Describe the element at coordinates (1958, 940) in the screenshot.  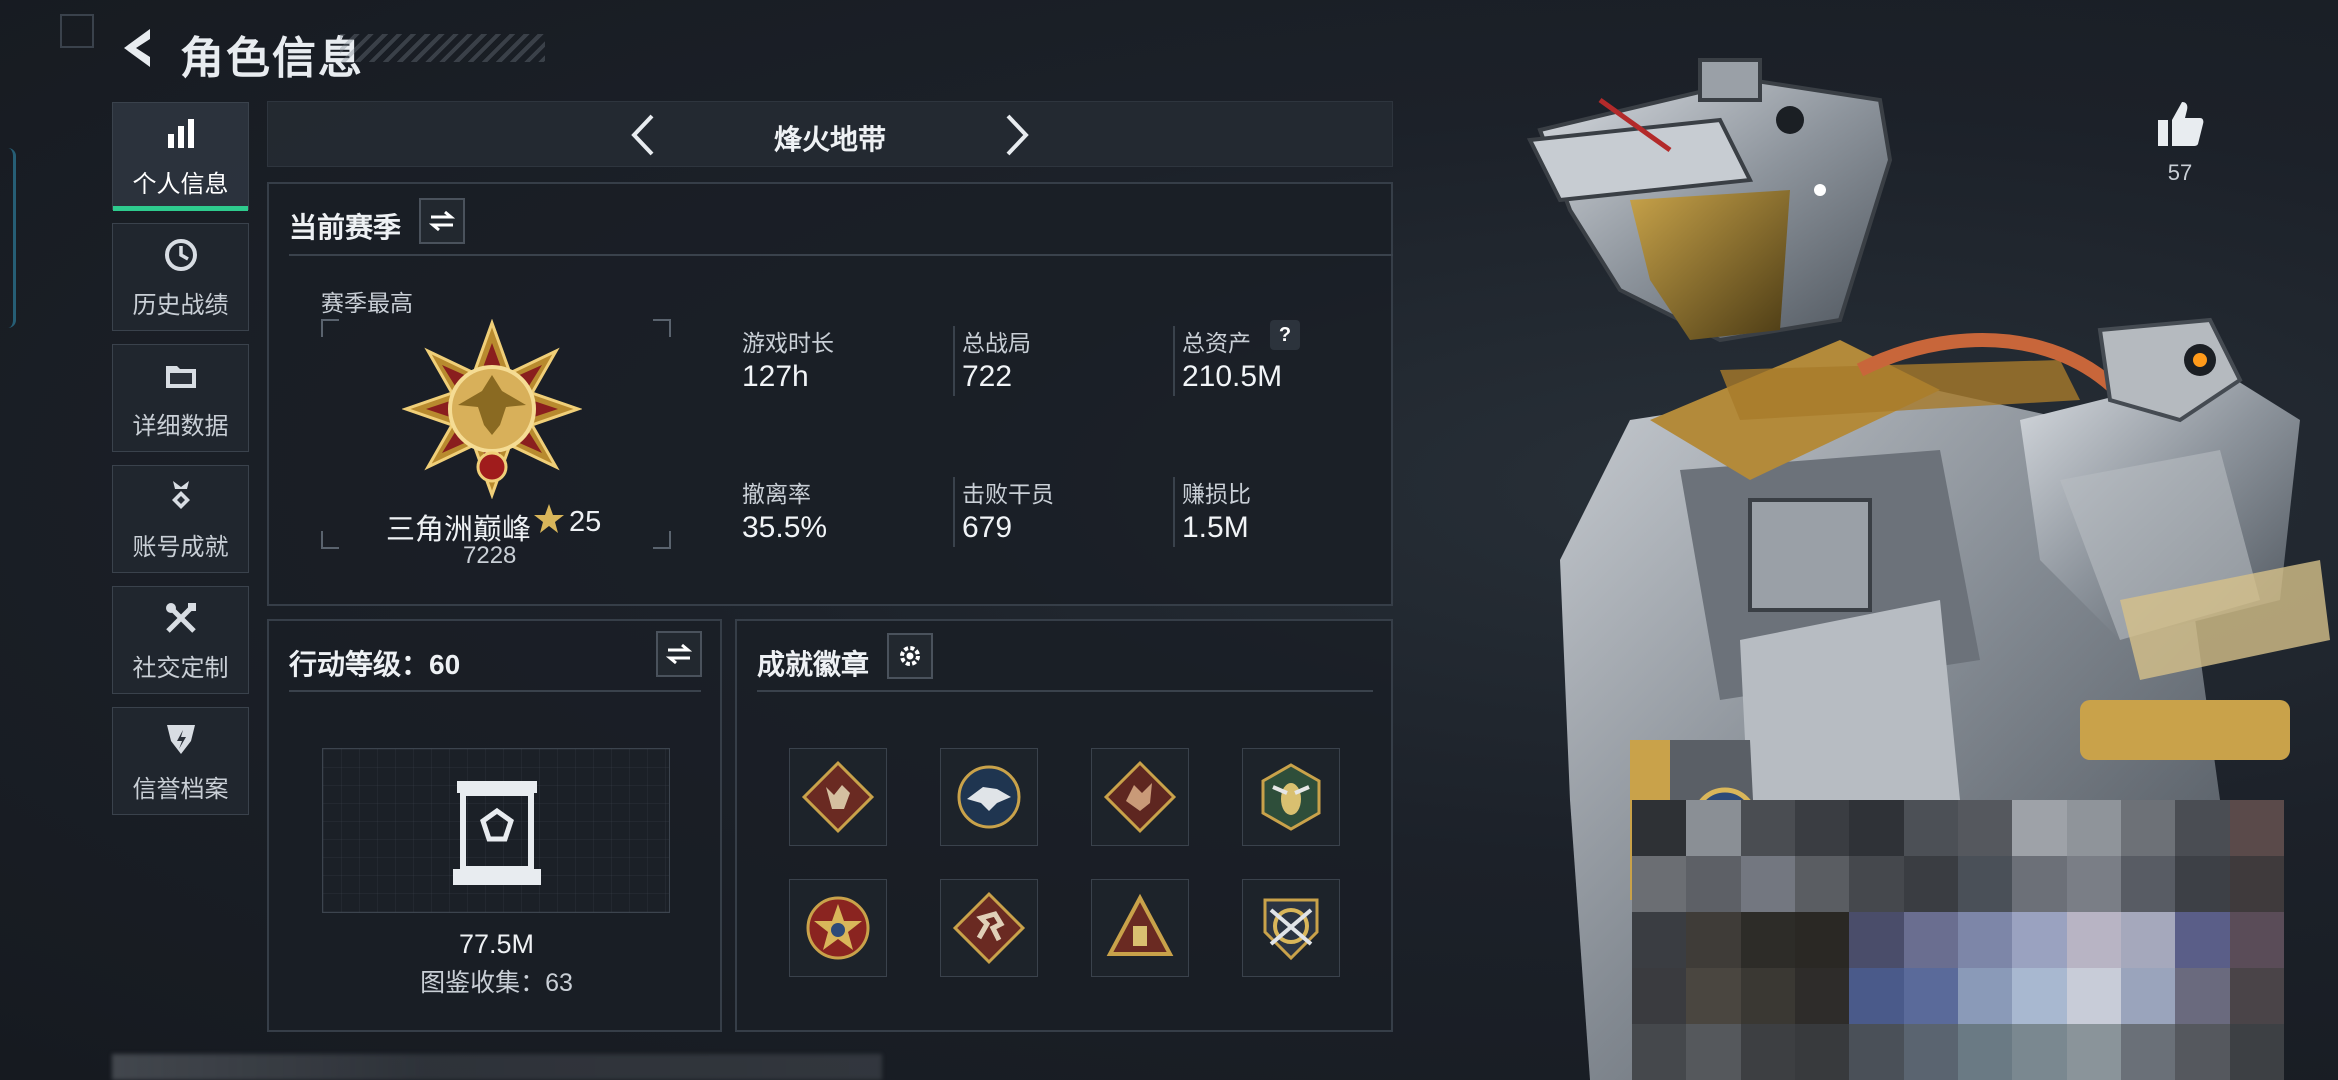
I see `pixelated-overlay` at that location.